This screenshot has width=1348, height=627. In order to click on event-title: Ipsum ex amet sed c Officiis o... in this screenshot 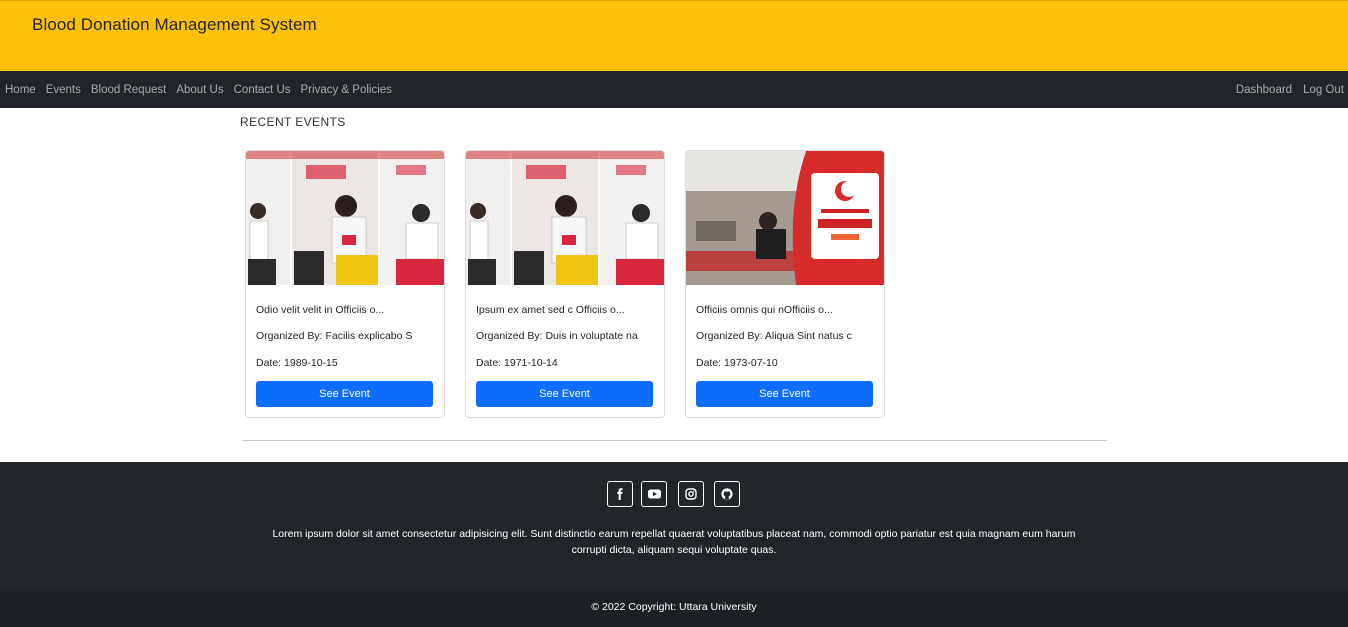, I will do `click(550, 310)`.